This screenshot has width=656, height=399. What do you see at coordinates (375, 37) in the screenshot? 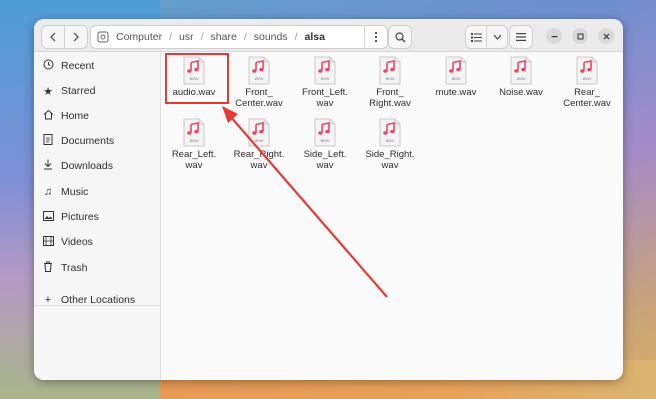
I see `path-menu-button` at bounding box center [375, 37].